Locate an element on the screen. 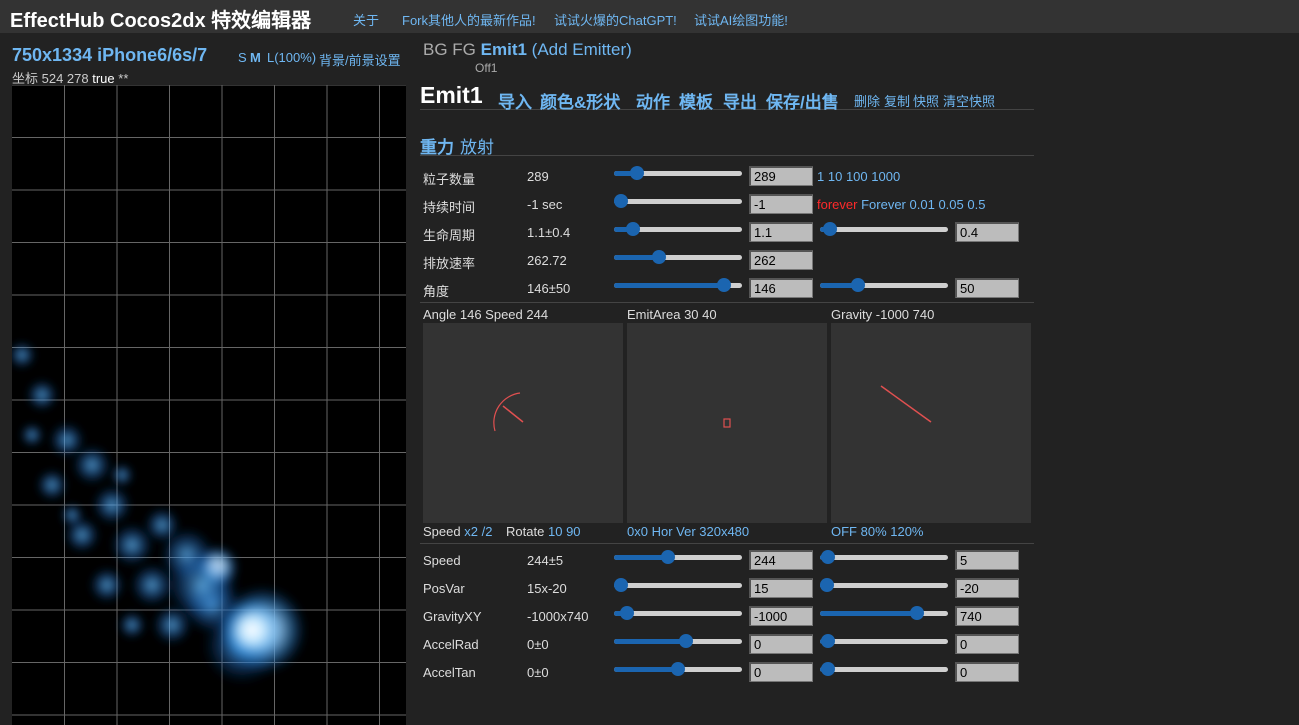 Image resolution: width=1299 pixels, height=725 pixels. angle-speed-pad is located at coordinates (523, 423).